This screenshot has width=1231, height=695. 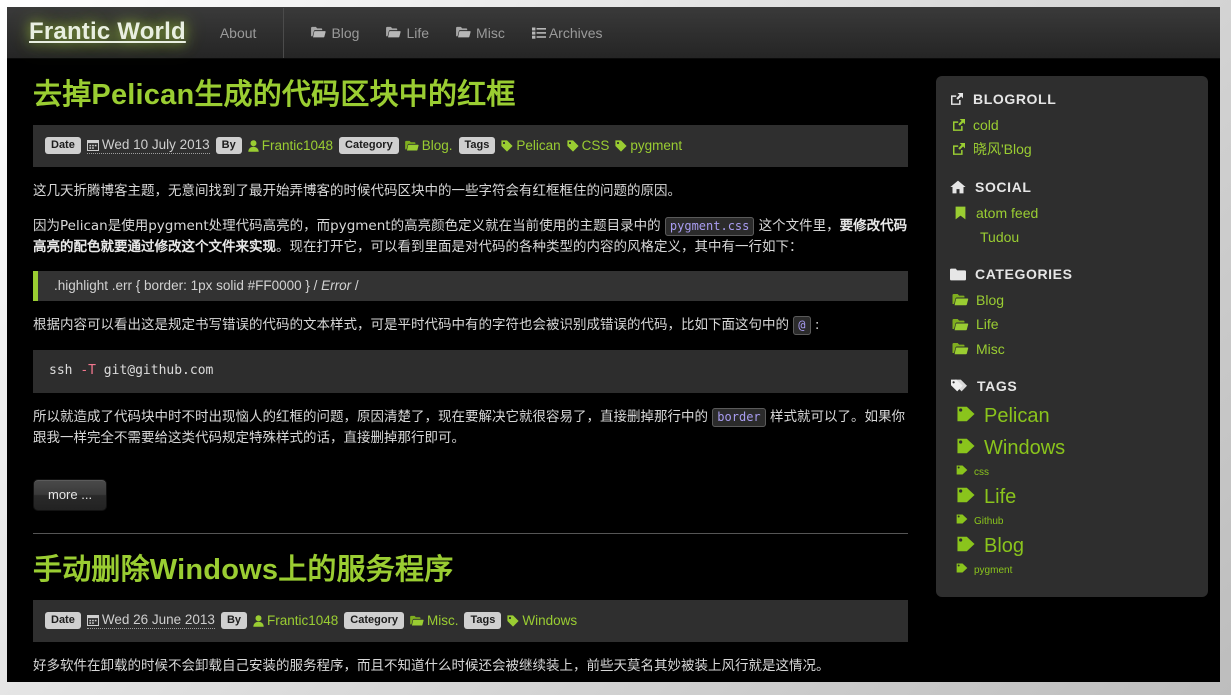 What do you see at coordinates (1015, 99) in the screenshot?
I see `sidebar-heading-text: Blogroll` at bounding box center [1015, 99].